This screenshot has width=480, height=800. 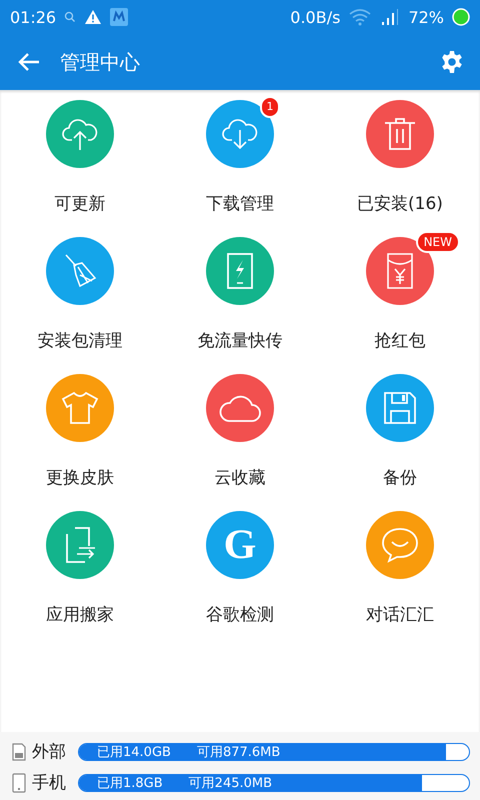 I want to click on storage-used: 已用1.8GB, so click(x=130, y=782).